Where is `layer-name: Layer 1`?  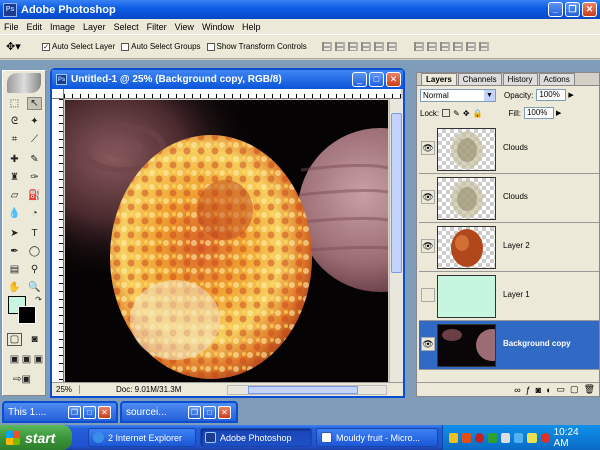
layer-name: Layer 1 is located at coordinates (516, 294).